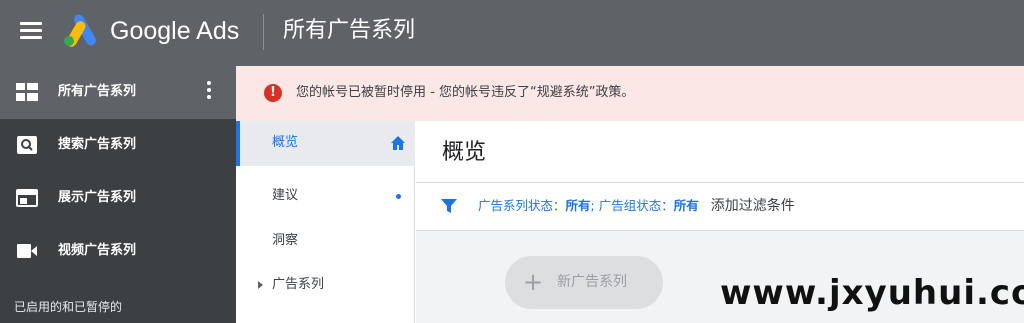 This screenshot has height=323, width=1024. Describe the element at coordinates (872, 293) in the screenshot. I see `watermark-text: www.jxyuhui.com` at that location.